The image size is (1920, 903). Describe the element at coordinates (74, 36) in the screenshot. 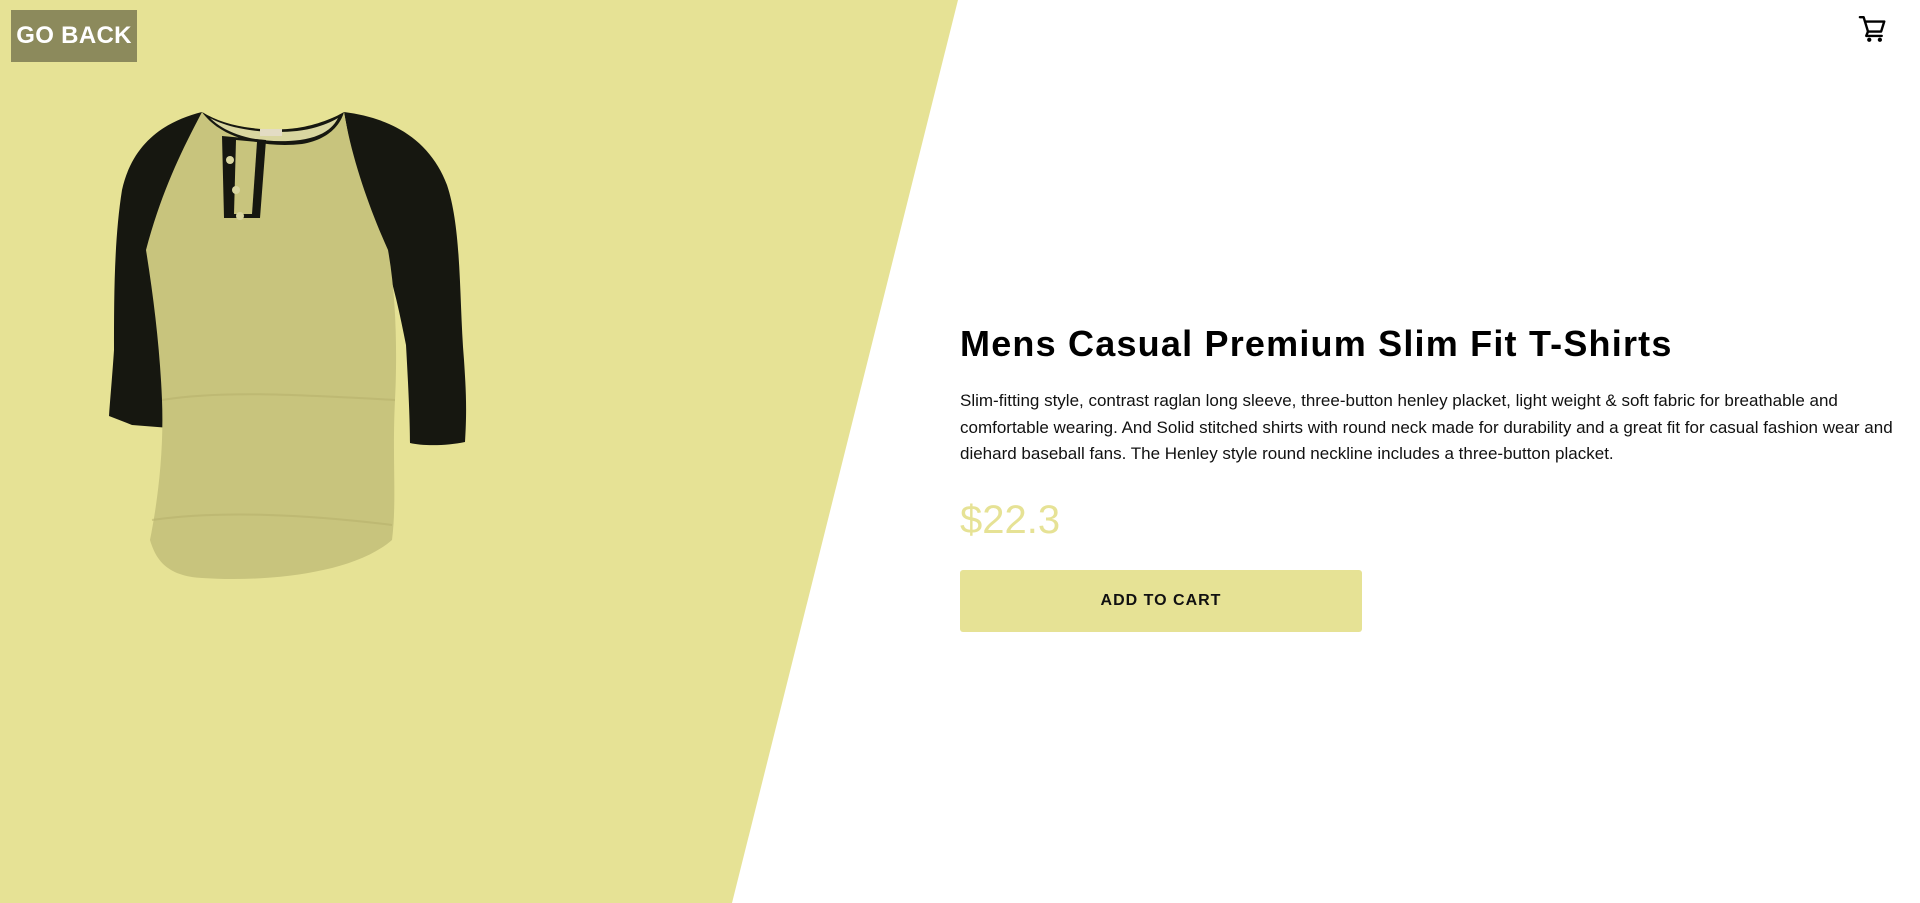

I see `go-back-button: GO BACK` at that location.